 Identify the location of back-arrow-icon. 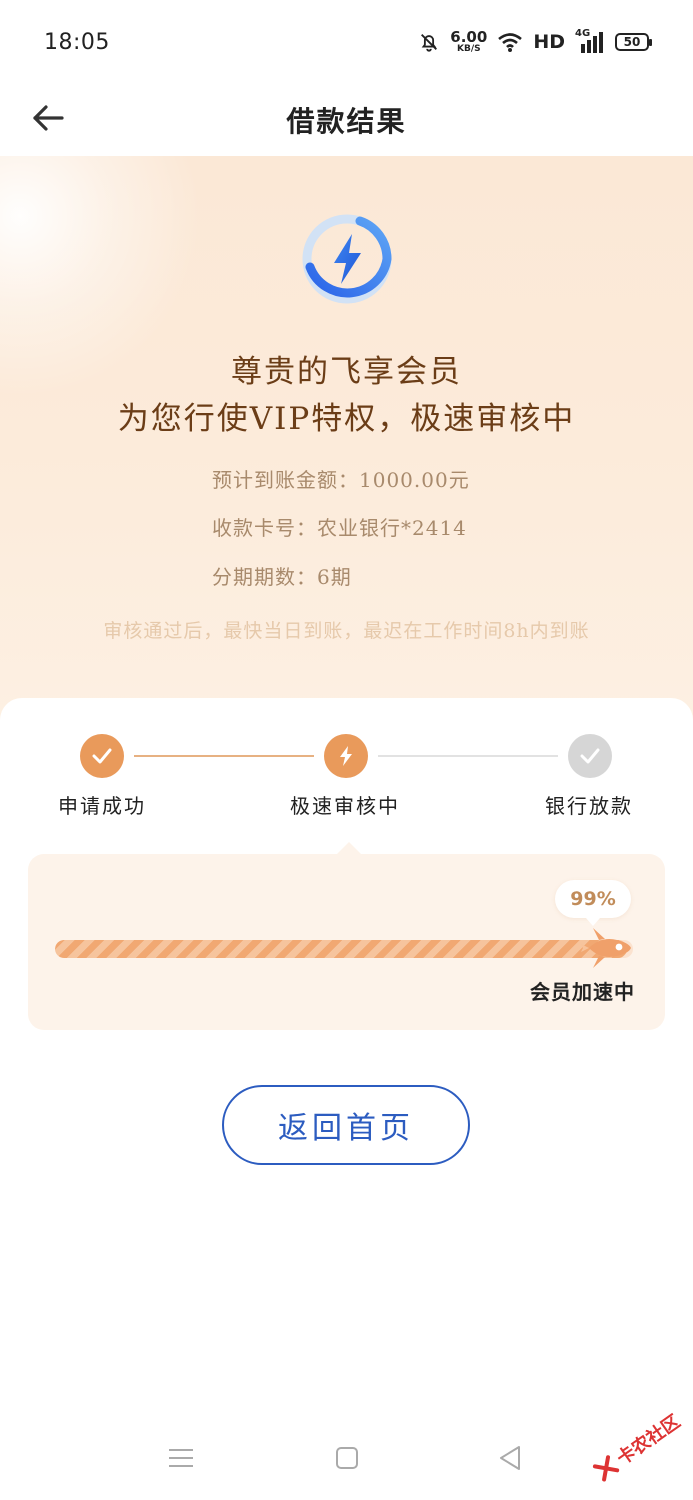
(48, 118).